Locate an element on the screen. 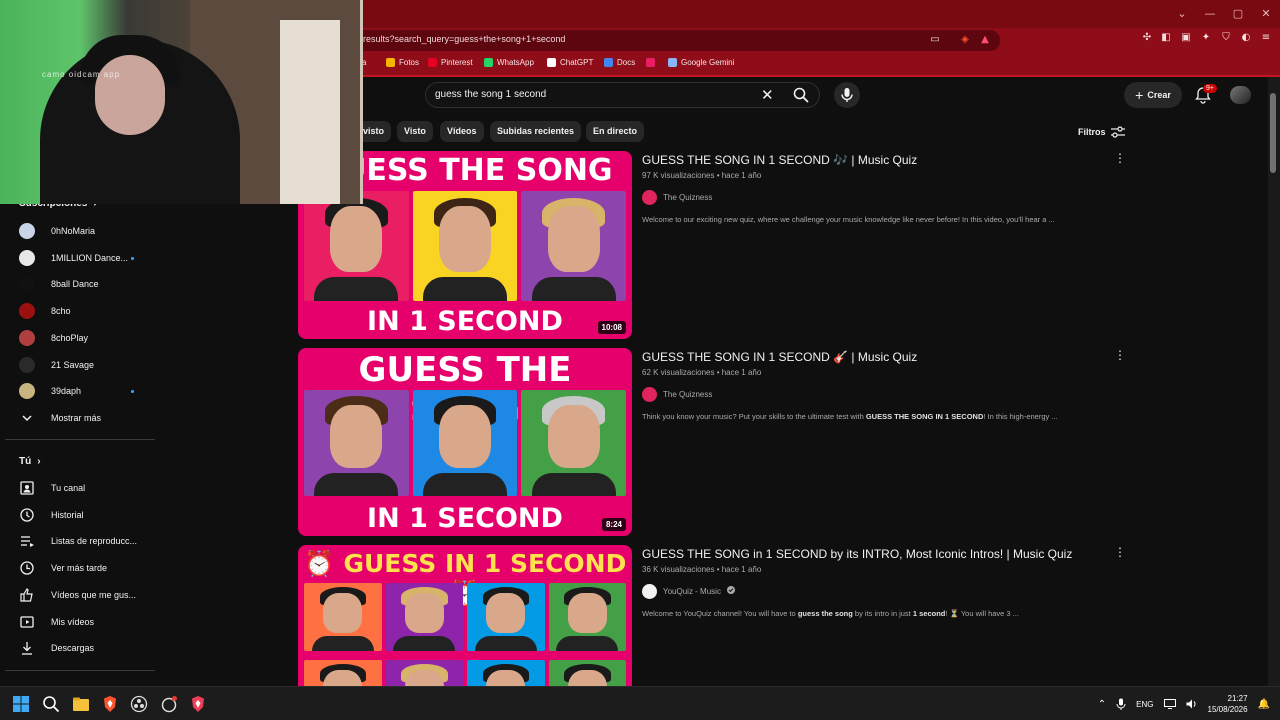 This screenshot has width=1280, height=720. description-fragment: GUESS THE SONG IN 1 SECOND is located at coordinates (924, 416).